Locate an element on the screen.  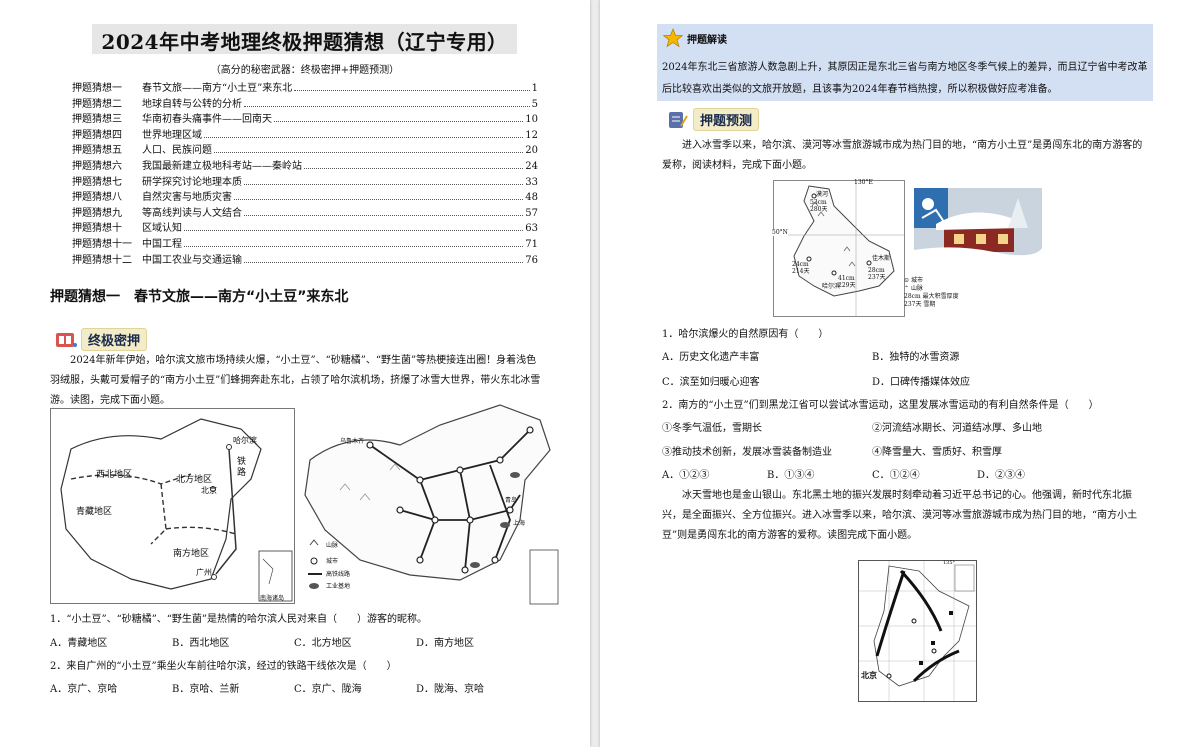
badge-prediction: 押题预测 is located at coordinates (713, 119).